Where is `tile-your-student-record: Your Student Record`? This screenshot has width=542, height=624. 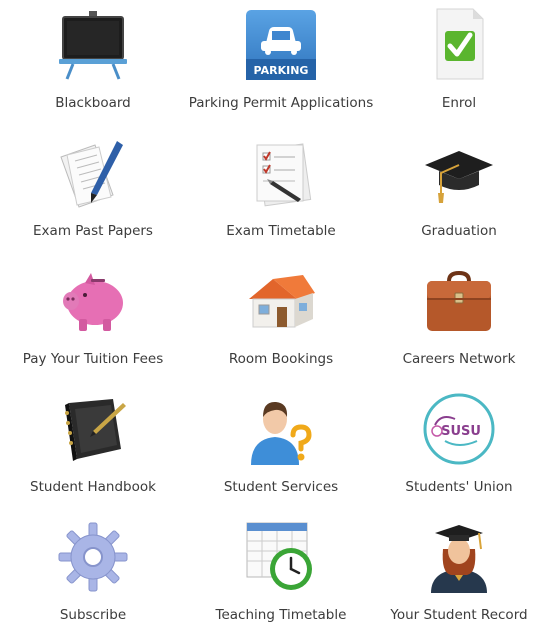 tile-your-student-record: Your Student Record is located at coordinates (459, 568).